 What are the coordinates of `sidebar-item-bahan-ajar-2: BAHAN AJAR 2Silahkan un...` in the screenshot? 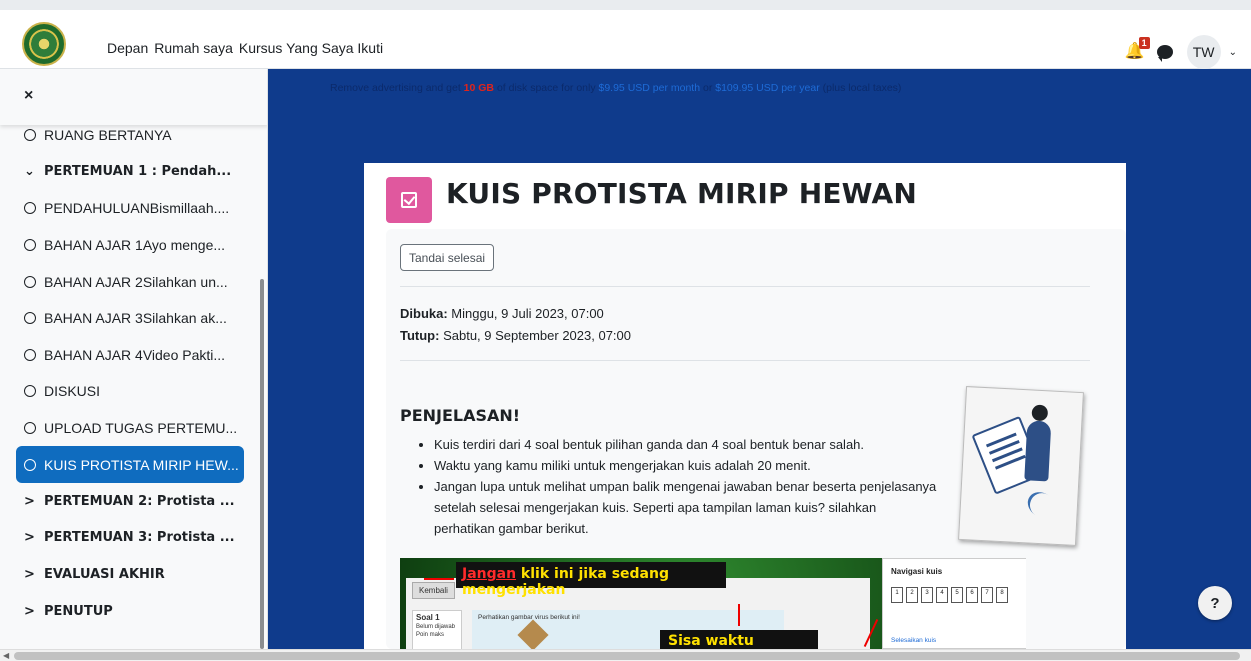 It's located at (130, 281).